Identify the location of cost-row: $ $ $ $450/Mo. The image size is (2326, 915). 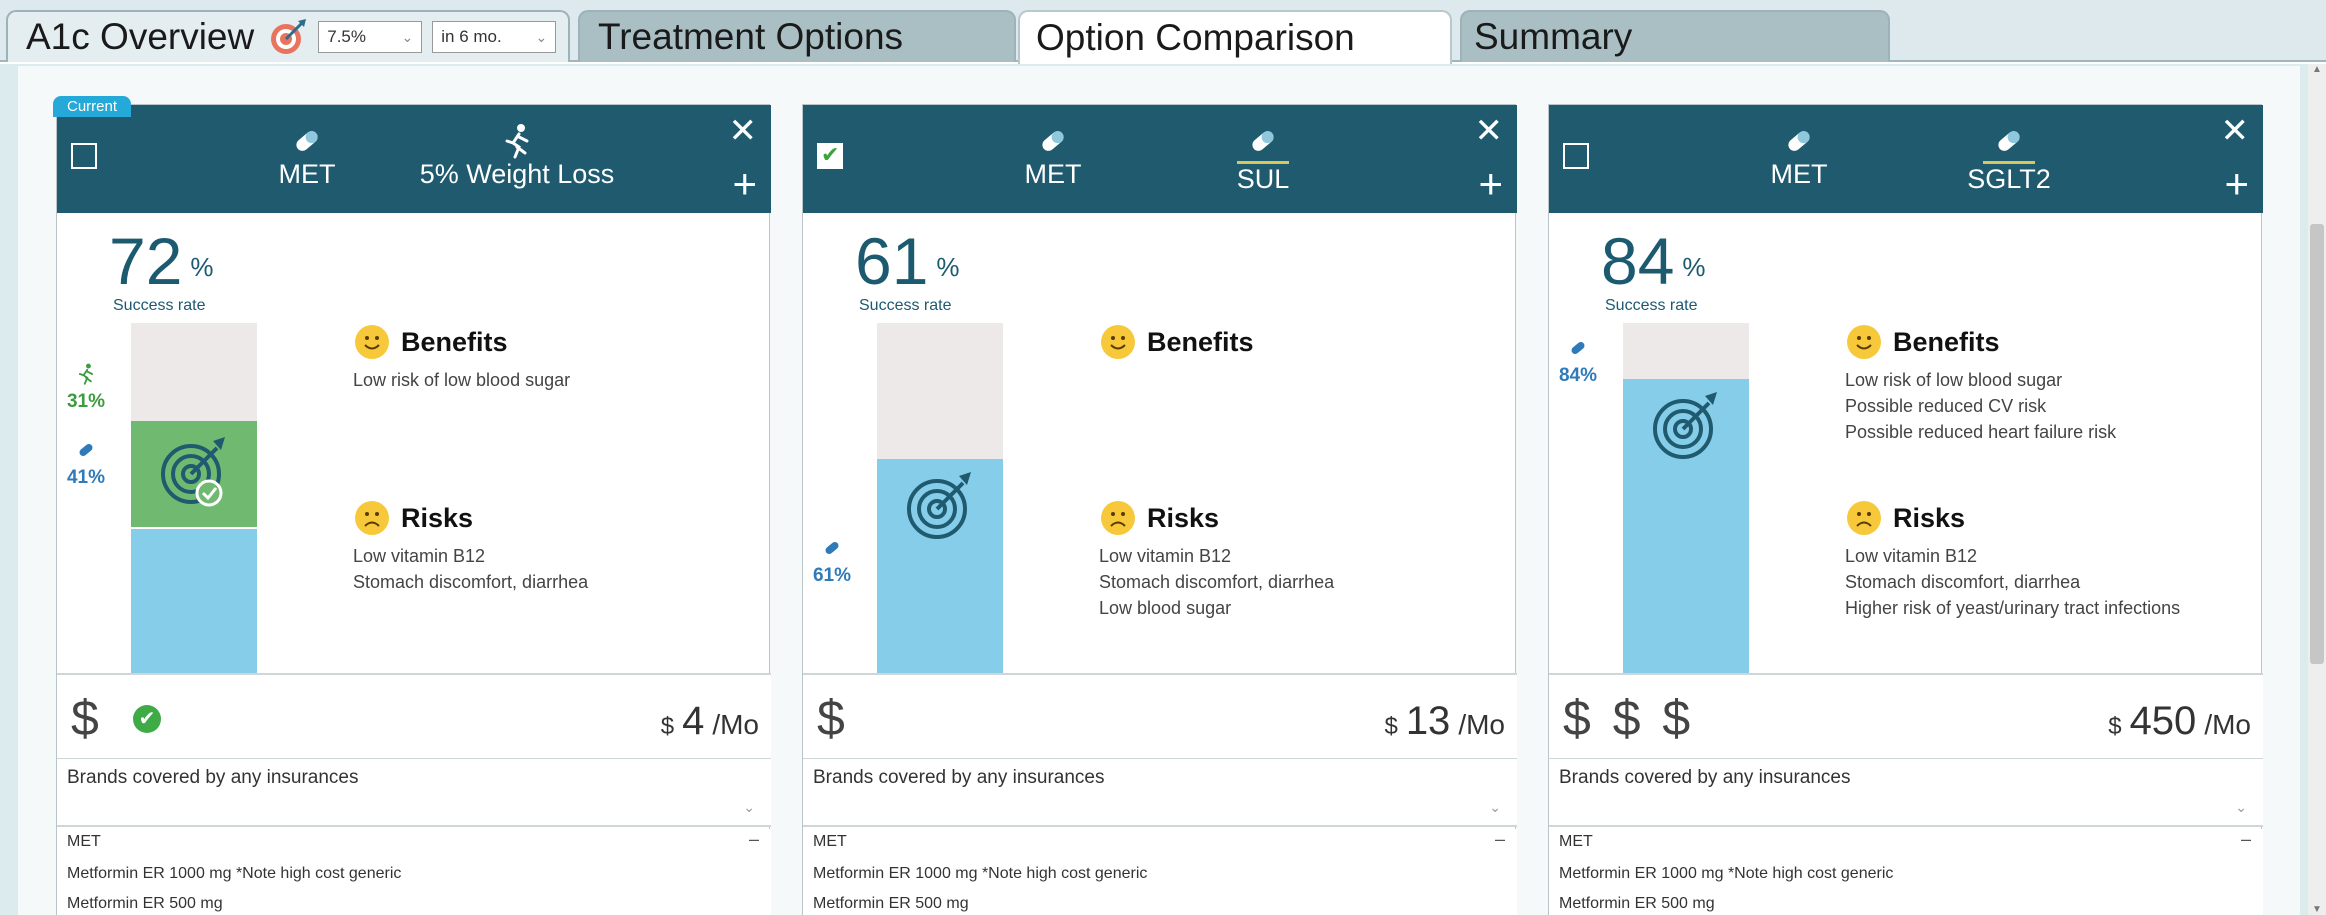
(1906, 716).